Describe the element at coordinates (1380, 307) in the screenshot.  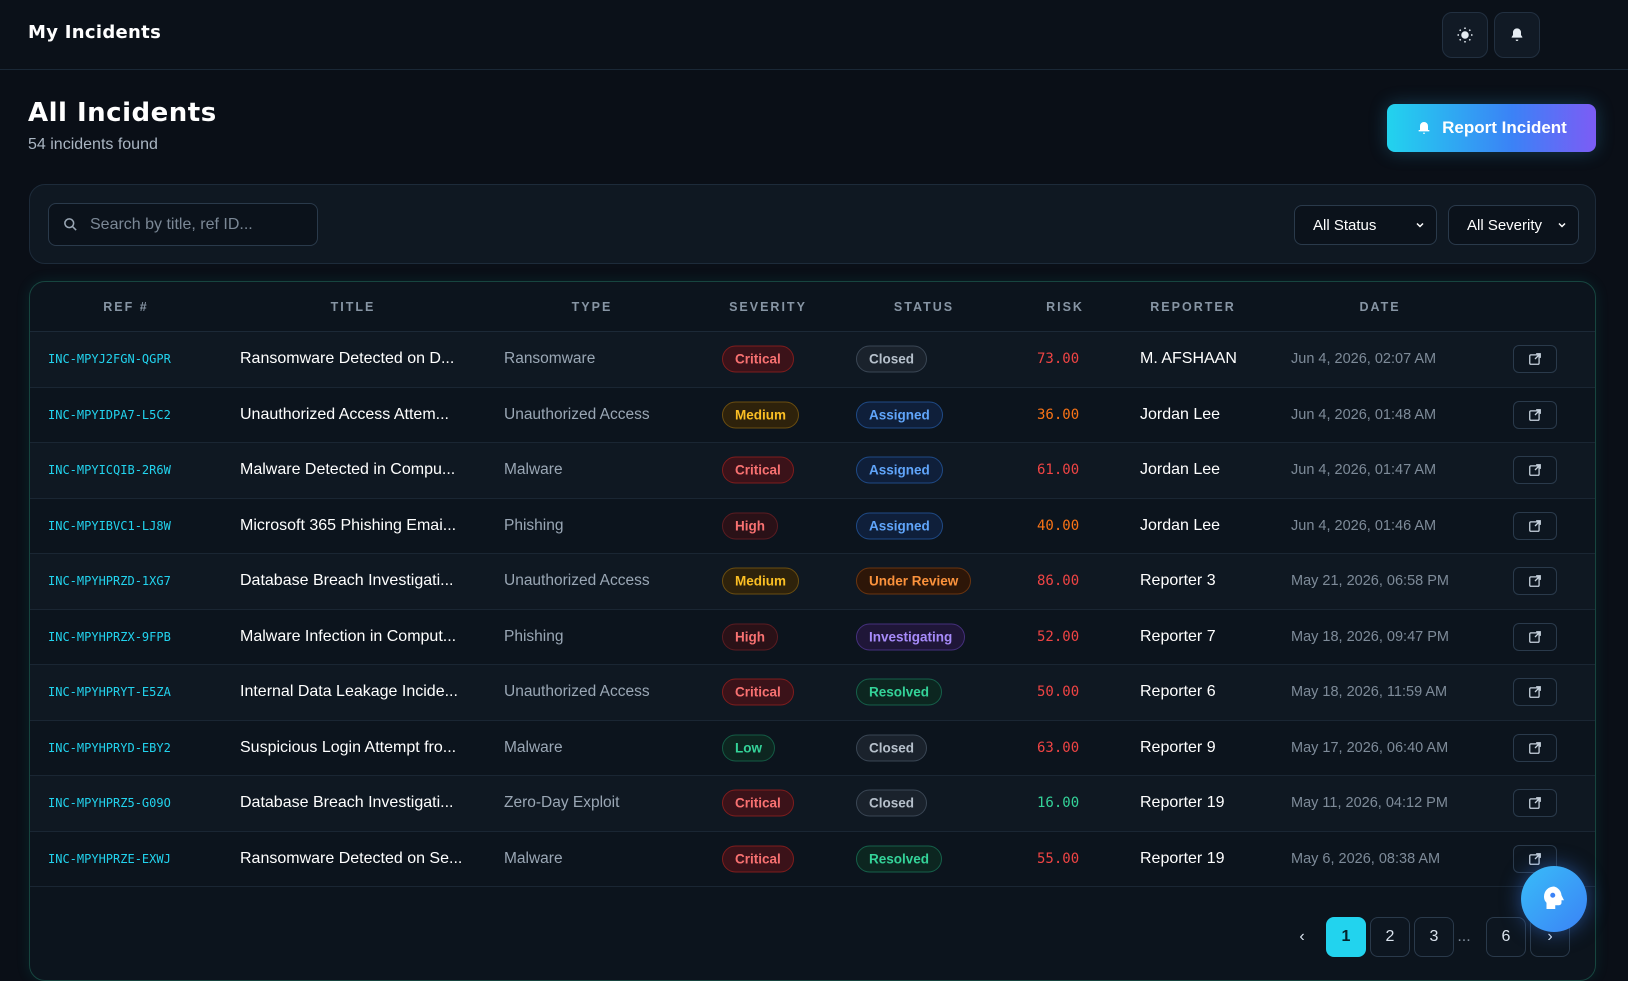
I see `header-date: DATE` at that location.